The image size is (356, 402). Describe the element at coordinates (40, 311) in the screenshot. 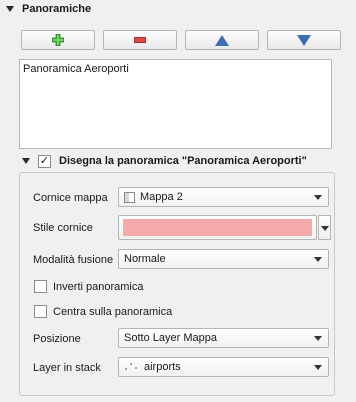

I see `center-overview-checkbox` at that location.